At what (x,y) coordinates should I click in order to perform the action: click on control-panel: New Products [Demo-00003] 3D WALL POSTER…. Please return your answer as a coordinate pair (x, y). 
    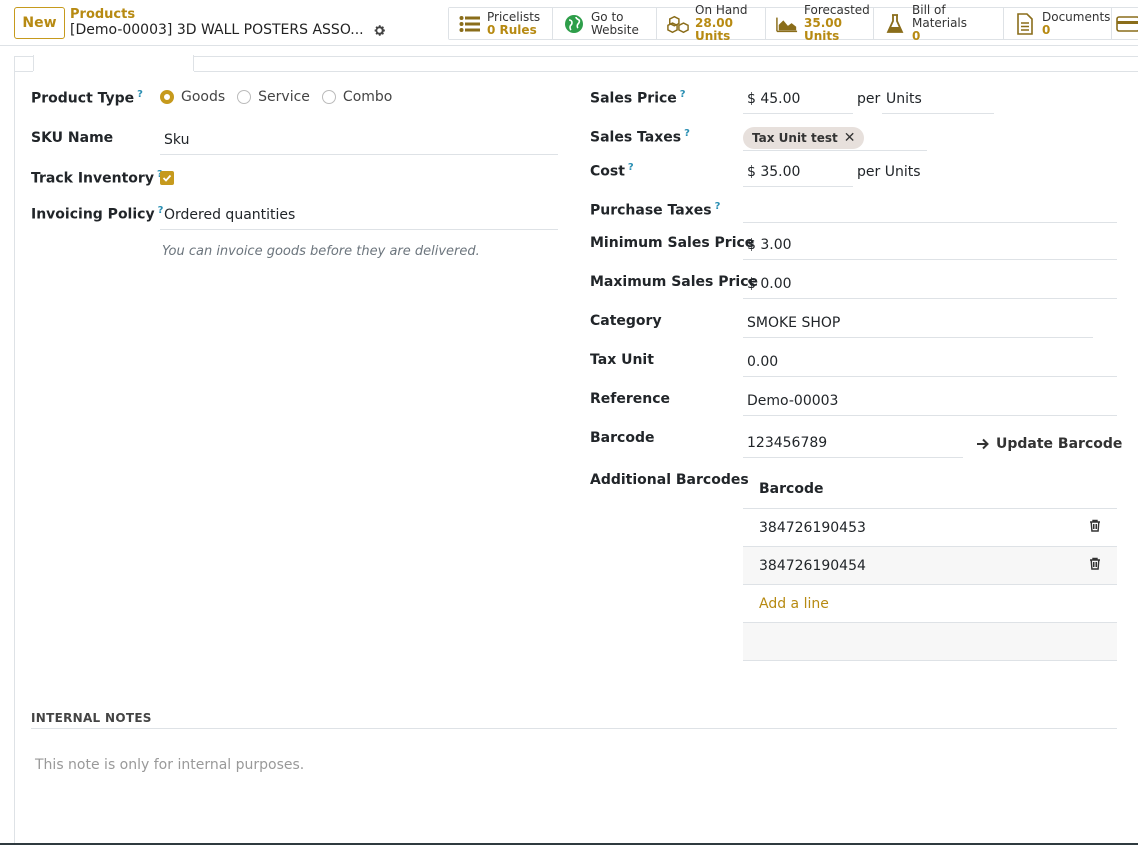
    Looking at the image, I should click on (569, 23).